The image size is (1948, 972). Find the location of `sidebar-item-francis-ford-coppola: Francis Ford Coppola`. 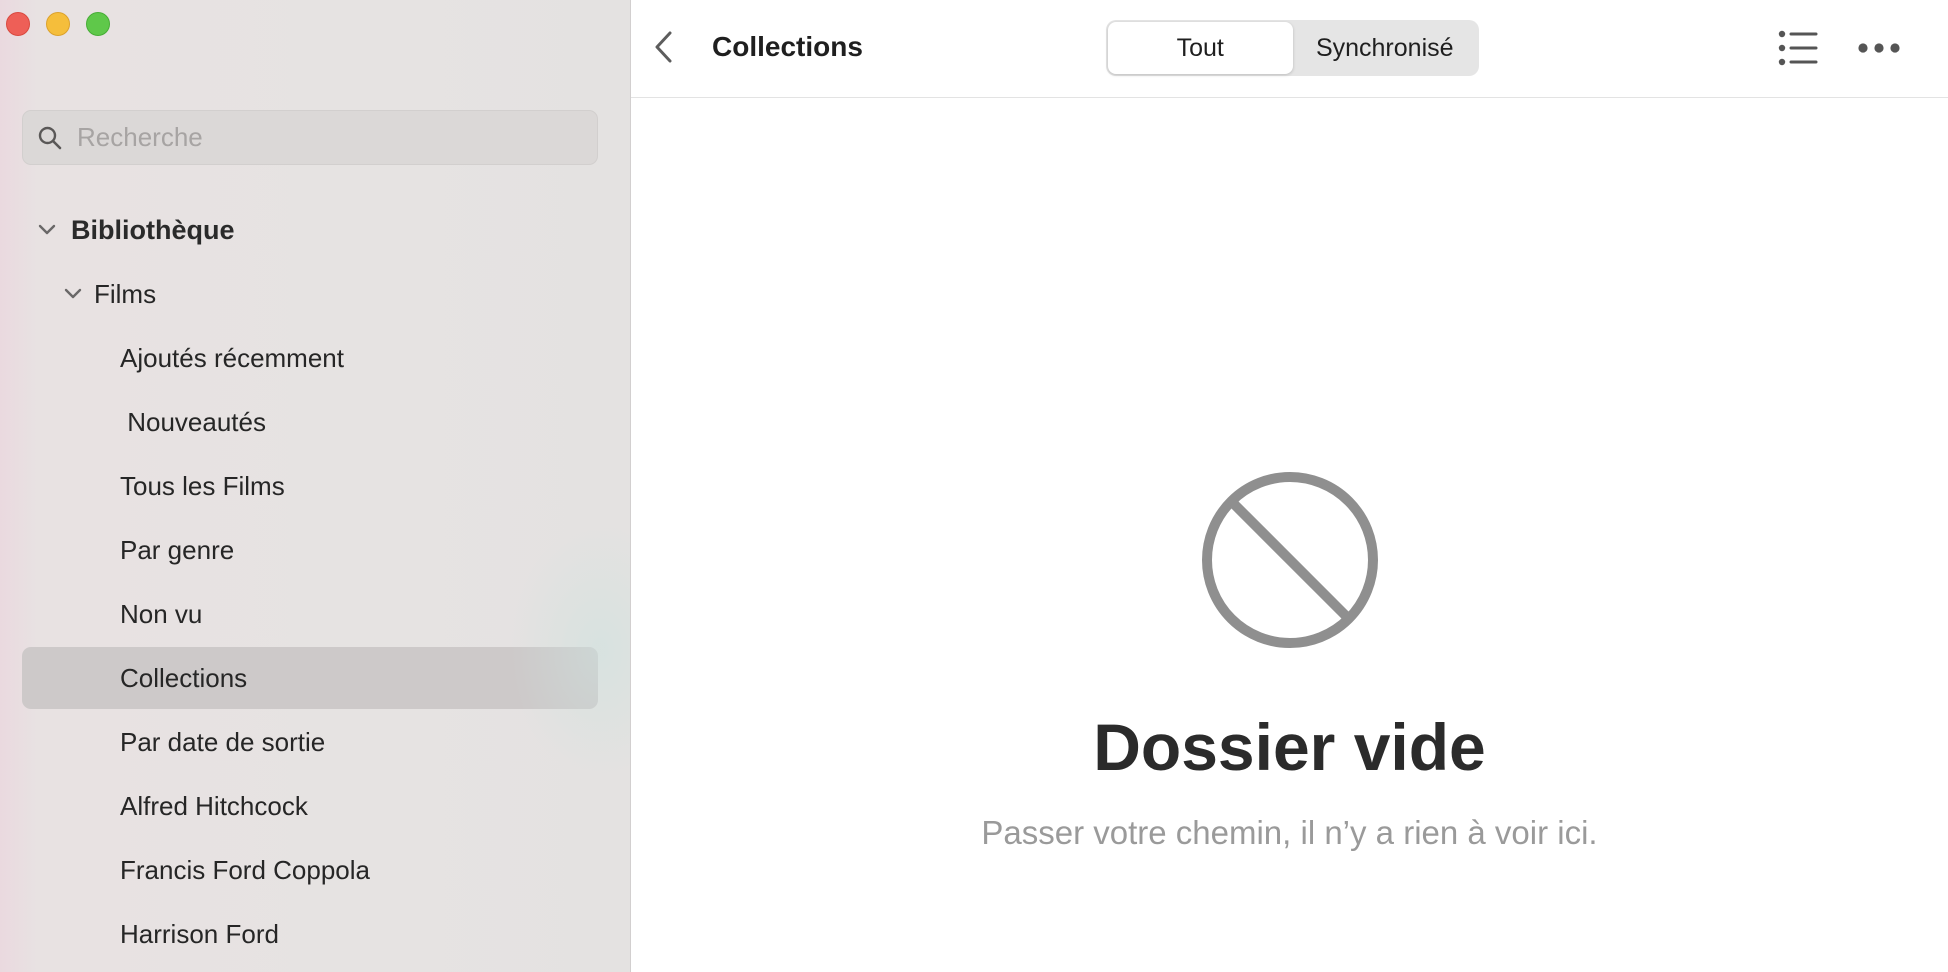

sidebar-item-francis-ford-coppola: Francis Ford Coppola is located at coordinates (310, 870).